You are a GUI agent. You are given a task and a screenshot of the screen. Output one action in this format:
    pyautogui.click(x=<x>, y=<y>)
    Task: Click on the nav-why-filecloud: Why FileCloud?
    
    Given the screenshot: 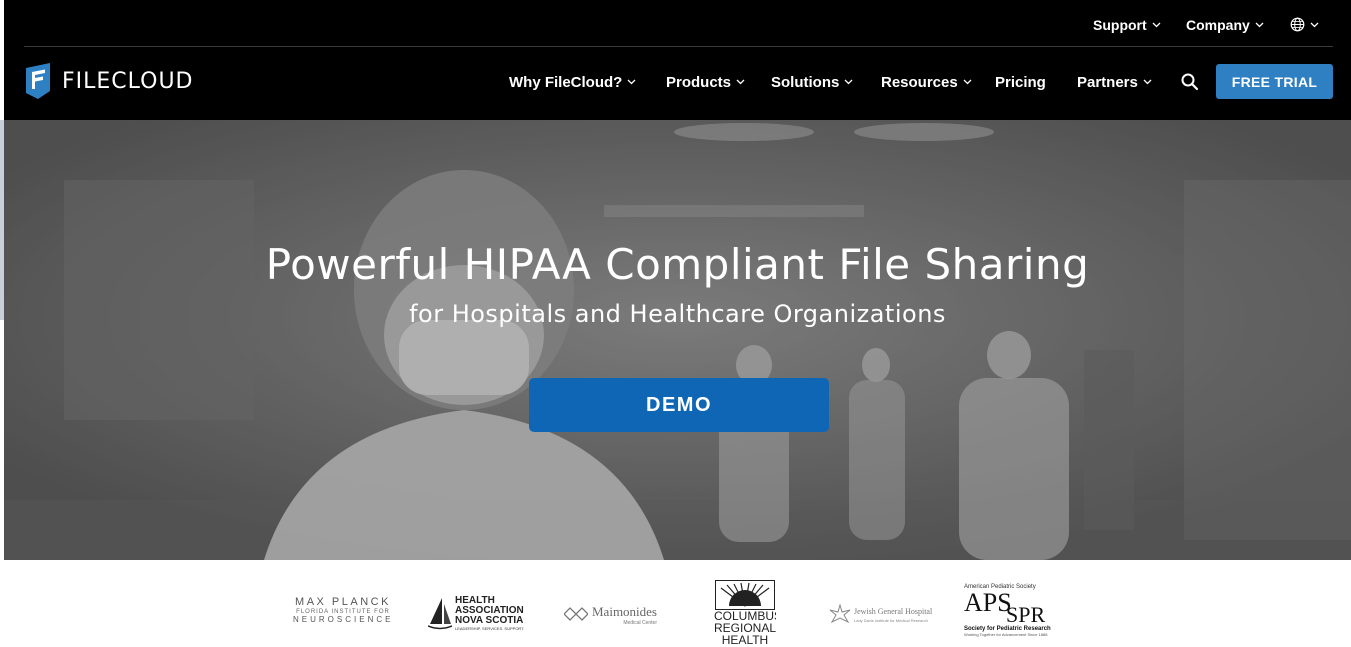 What is the action you would take?
    pyautogui.click(x=572, y=82)
    